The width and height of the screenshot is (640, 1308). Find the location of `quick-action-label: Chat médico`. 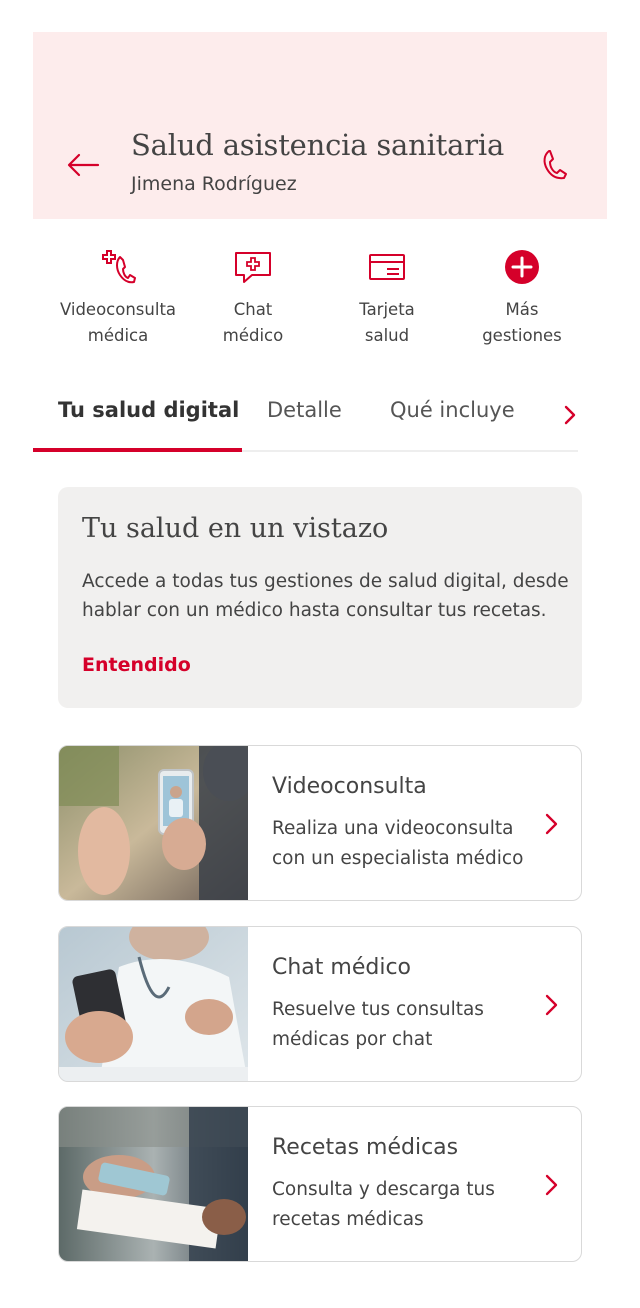

quick-action-label: Chat médico is located at coordinates (253, 322).